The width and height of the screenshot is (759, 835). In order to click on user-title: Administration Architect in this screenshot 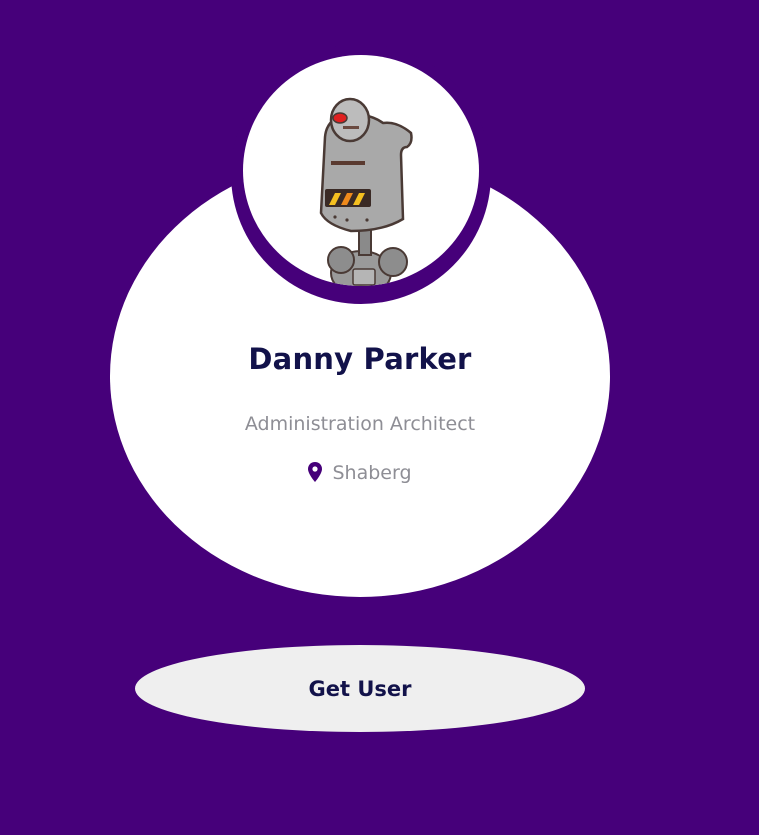, I will do `click(360, 424)`.